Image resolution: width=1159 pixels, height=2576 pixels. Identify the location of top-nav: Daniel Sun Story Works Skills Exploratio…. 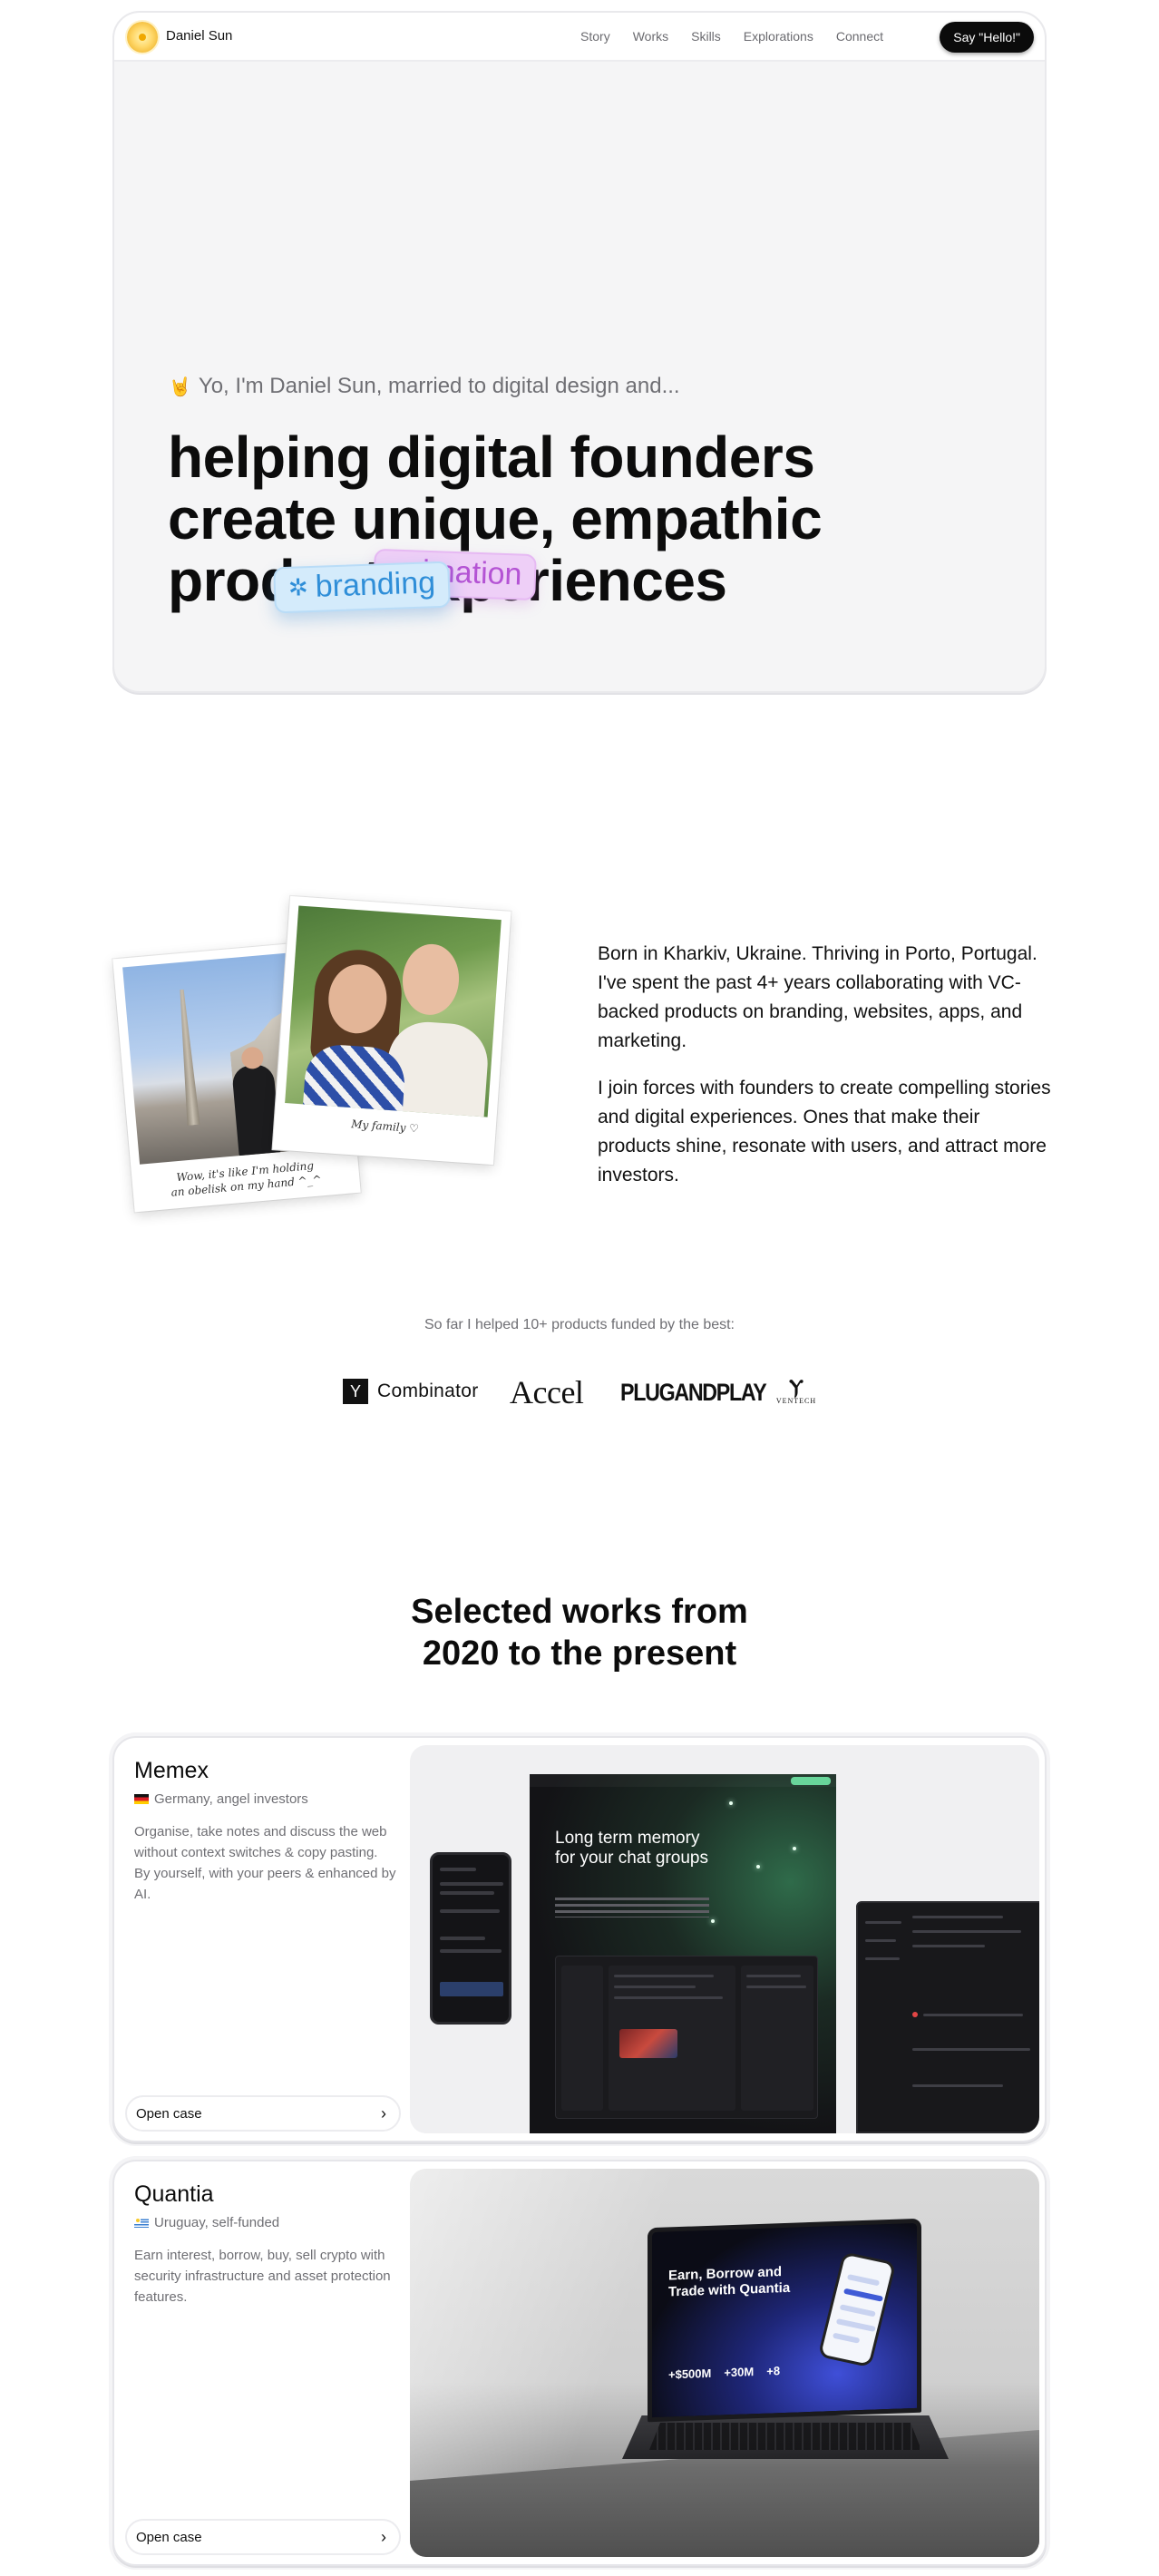
(579, 37).